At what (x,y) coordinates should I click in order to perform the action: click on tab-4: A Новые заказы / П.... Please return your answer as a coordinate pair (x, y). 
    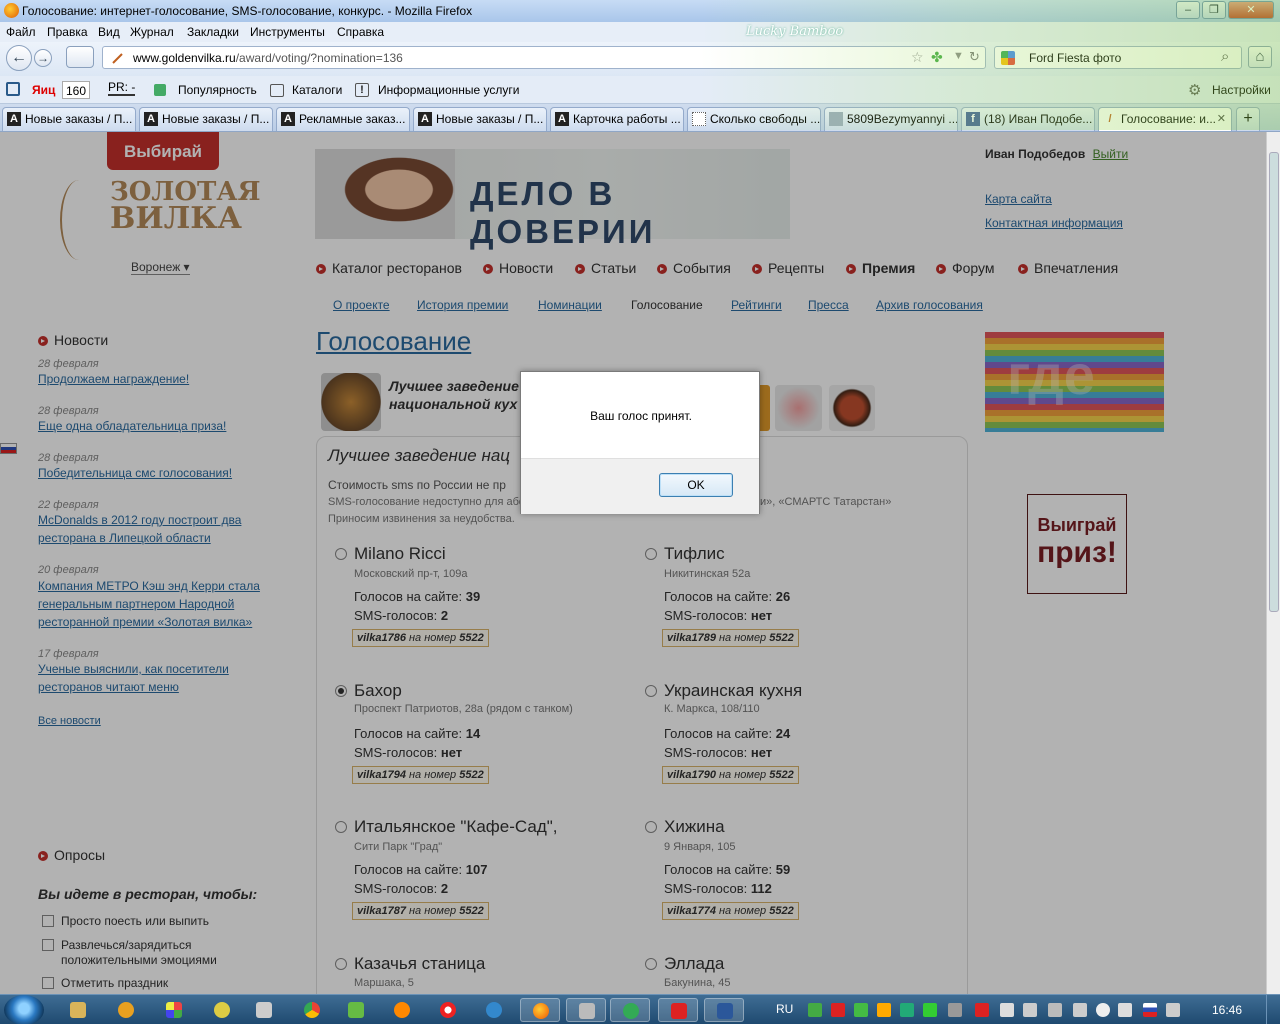
    Looking at the image, I should click on (480, 119).